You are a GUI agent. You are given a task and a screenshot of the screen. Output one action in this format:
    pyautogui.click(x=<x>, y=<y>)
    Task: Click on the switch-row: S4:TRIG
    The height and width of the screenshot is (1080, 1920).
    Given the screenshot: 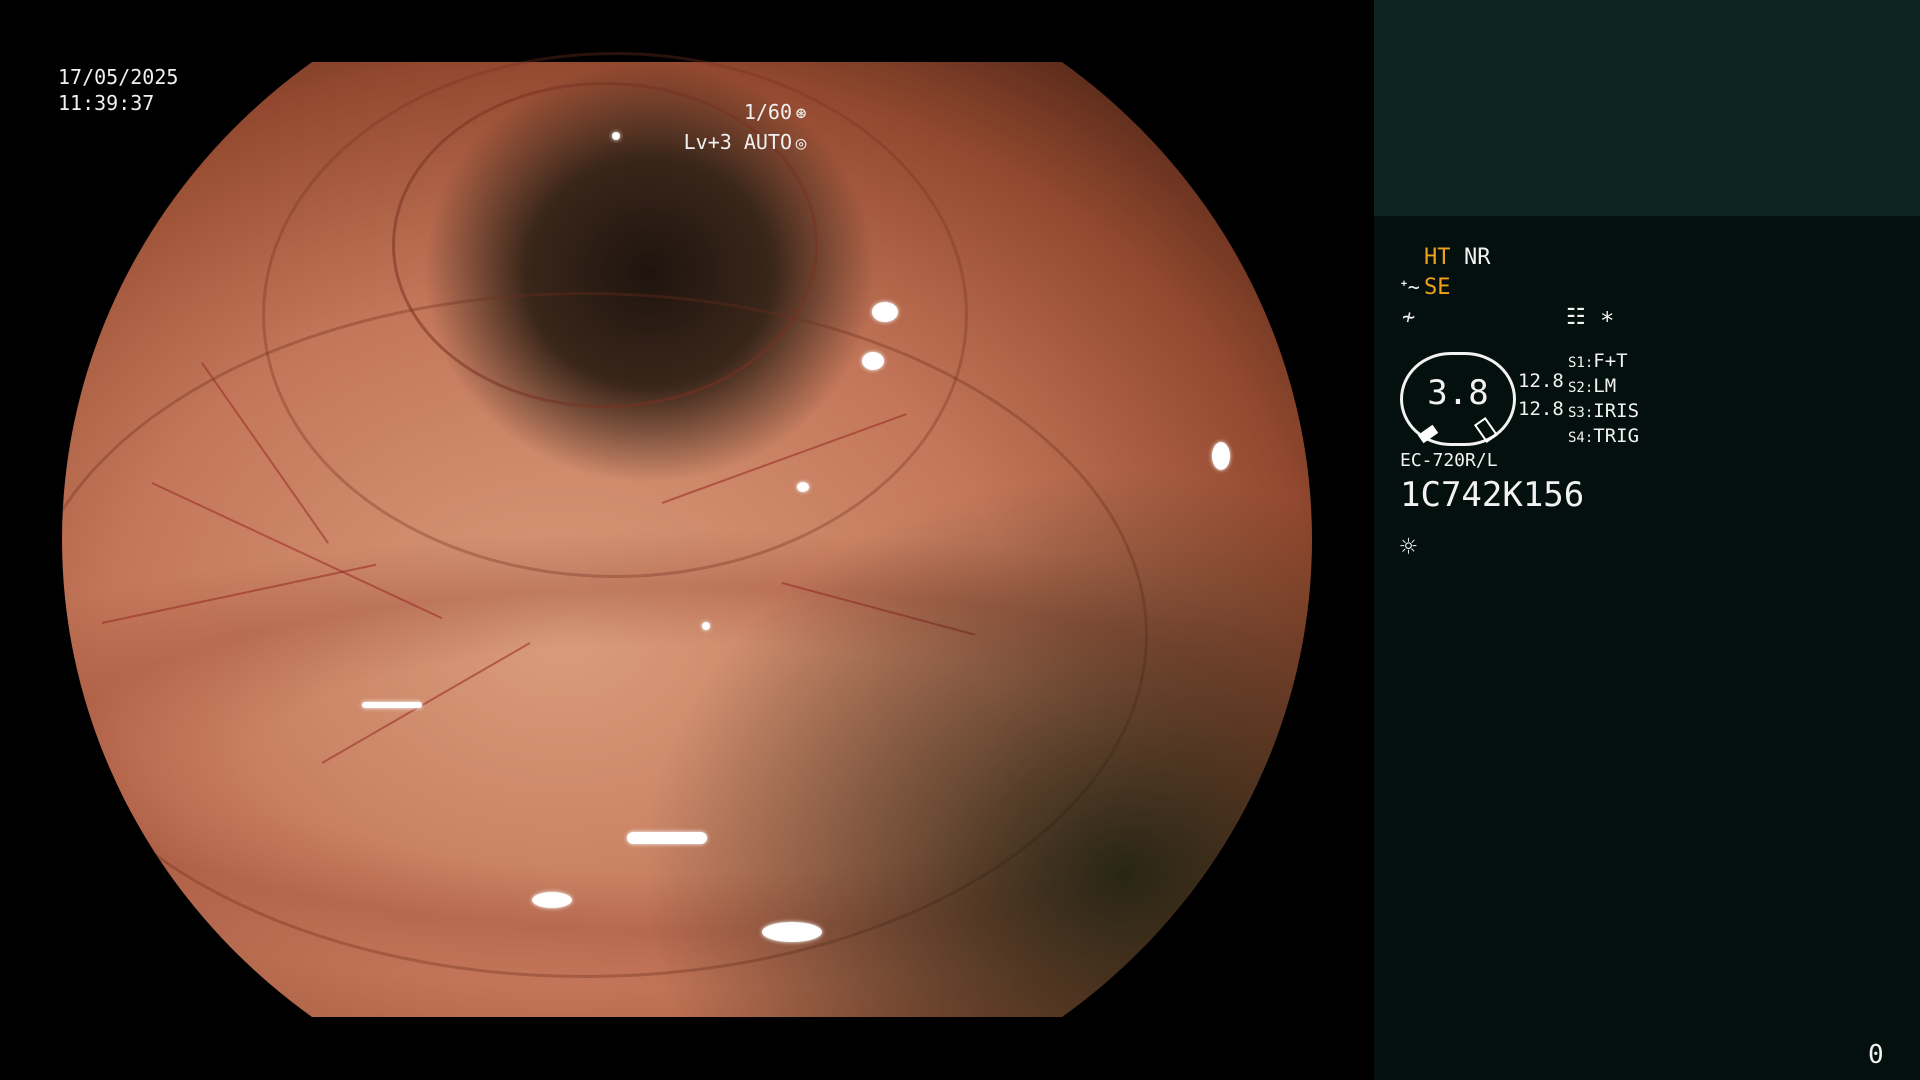 What is the action you would take?
    pyautogui.click(x=1603, y=437)
    